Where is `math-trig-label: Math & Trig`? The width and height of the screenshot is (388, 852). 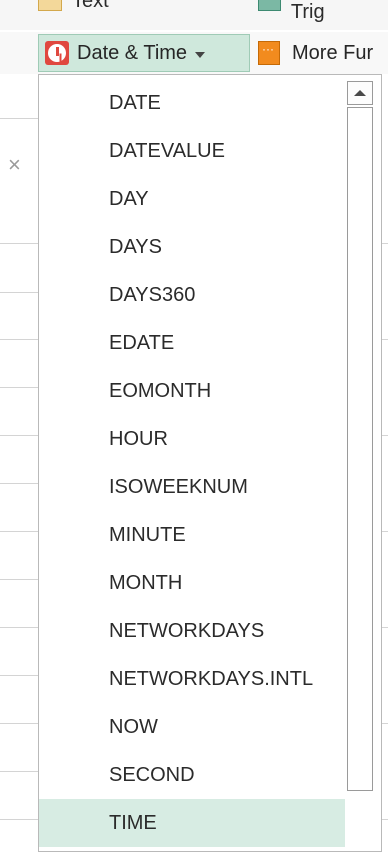 math-trig-label: Math & Trig is located at coordinates (307, 12).